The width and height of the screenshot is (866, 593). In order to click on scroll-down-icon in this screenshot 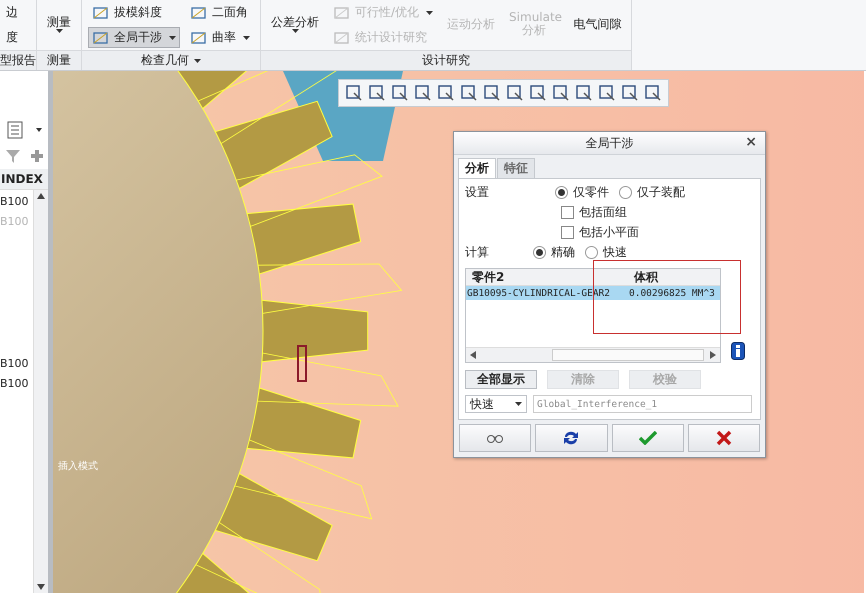, I will do `click(41, 587)`.